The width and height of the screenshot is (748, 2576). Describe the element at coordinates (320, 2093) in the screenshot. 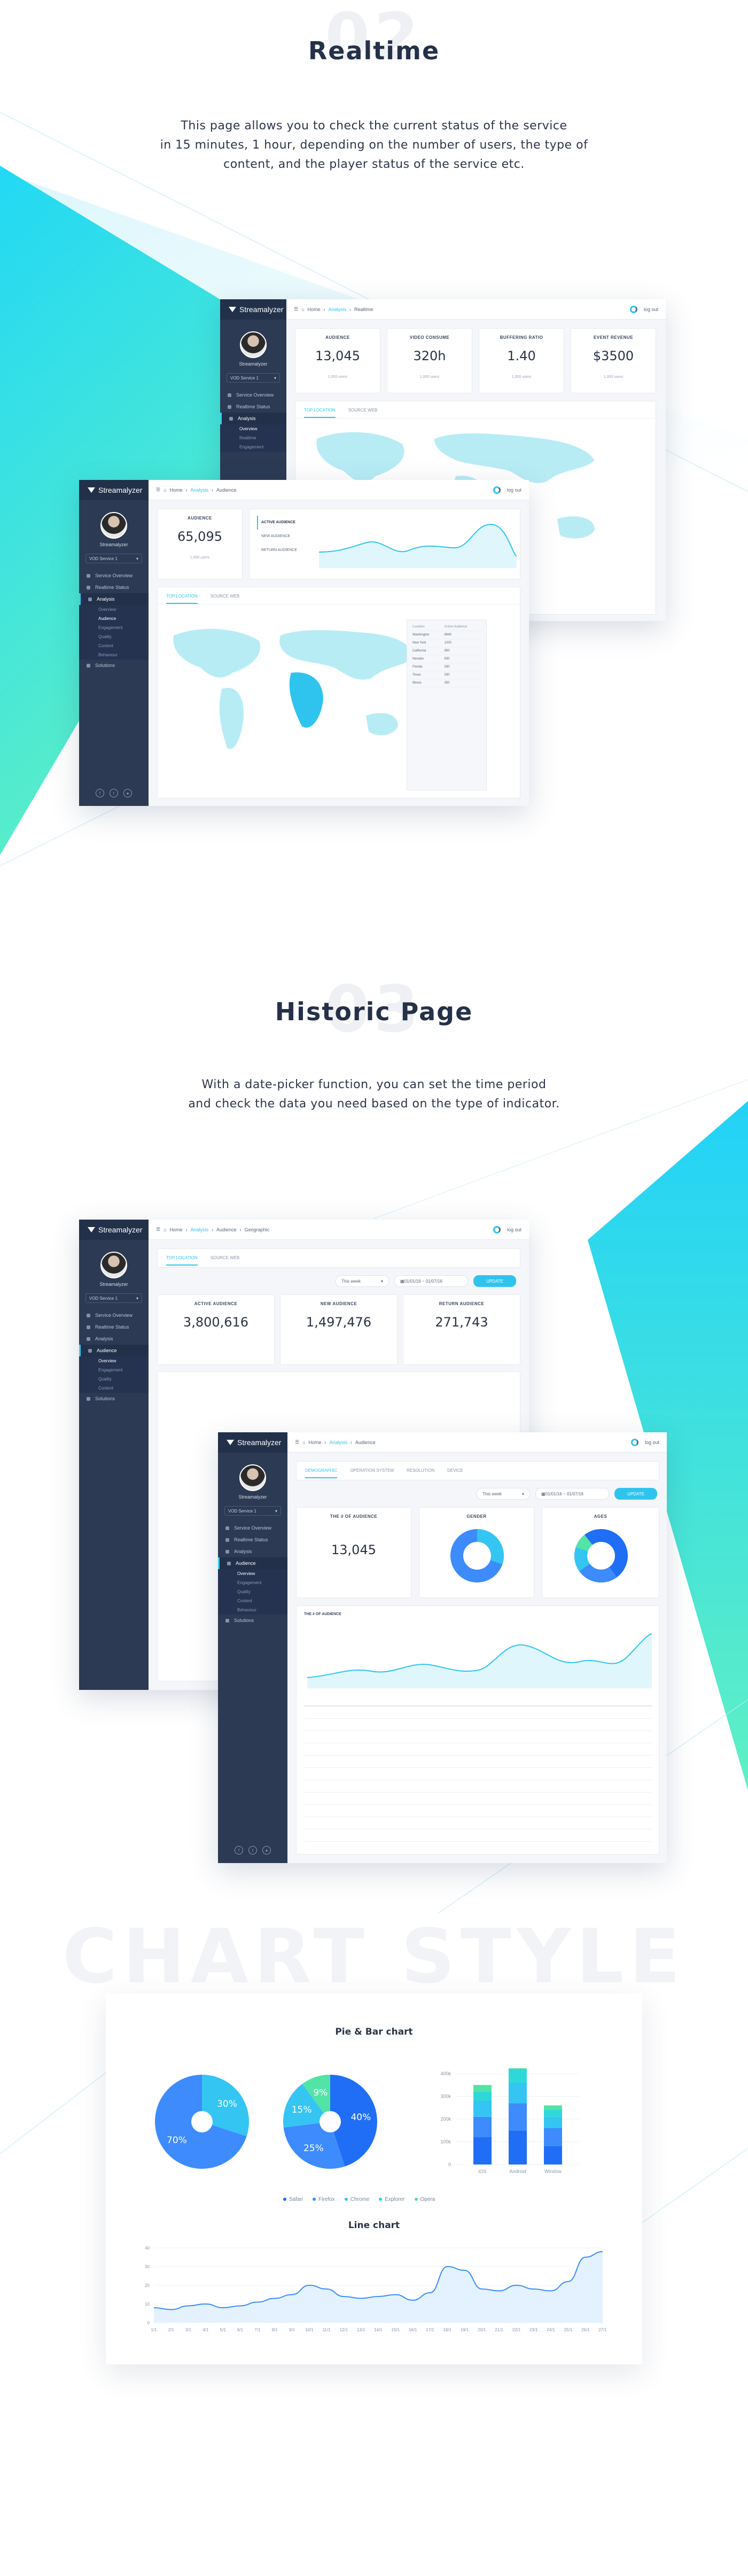

I see `pie1-label-3: 9%` at that location.